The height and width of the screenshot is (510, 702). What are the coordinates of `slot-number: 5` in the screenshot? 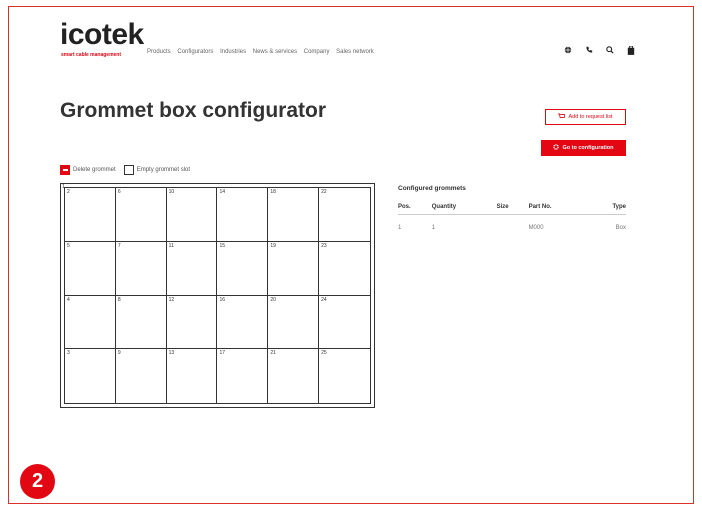 It's located at (68, 245).